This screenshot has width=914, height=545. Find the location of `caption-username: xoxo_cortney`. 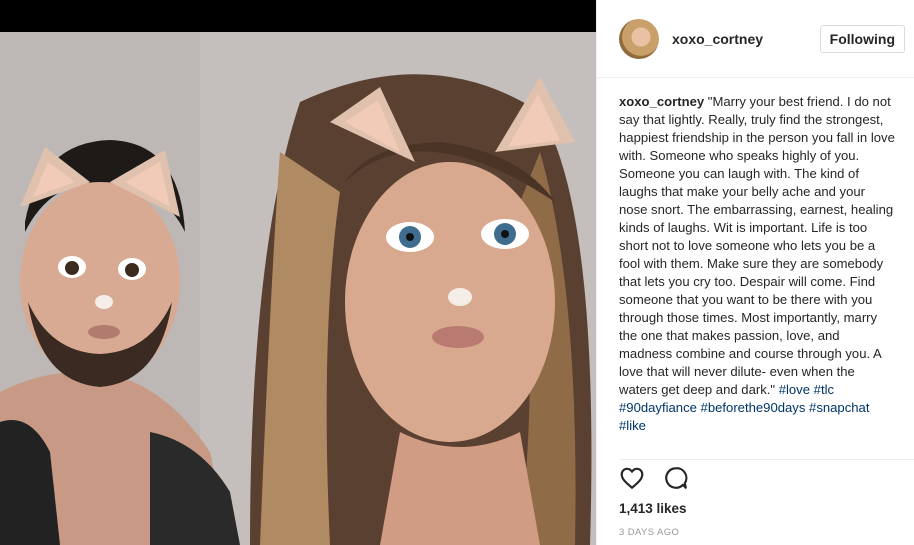

caption-username: xoxo_cortney is located at coordinates (661, 101).